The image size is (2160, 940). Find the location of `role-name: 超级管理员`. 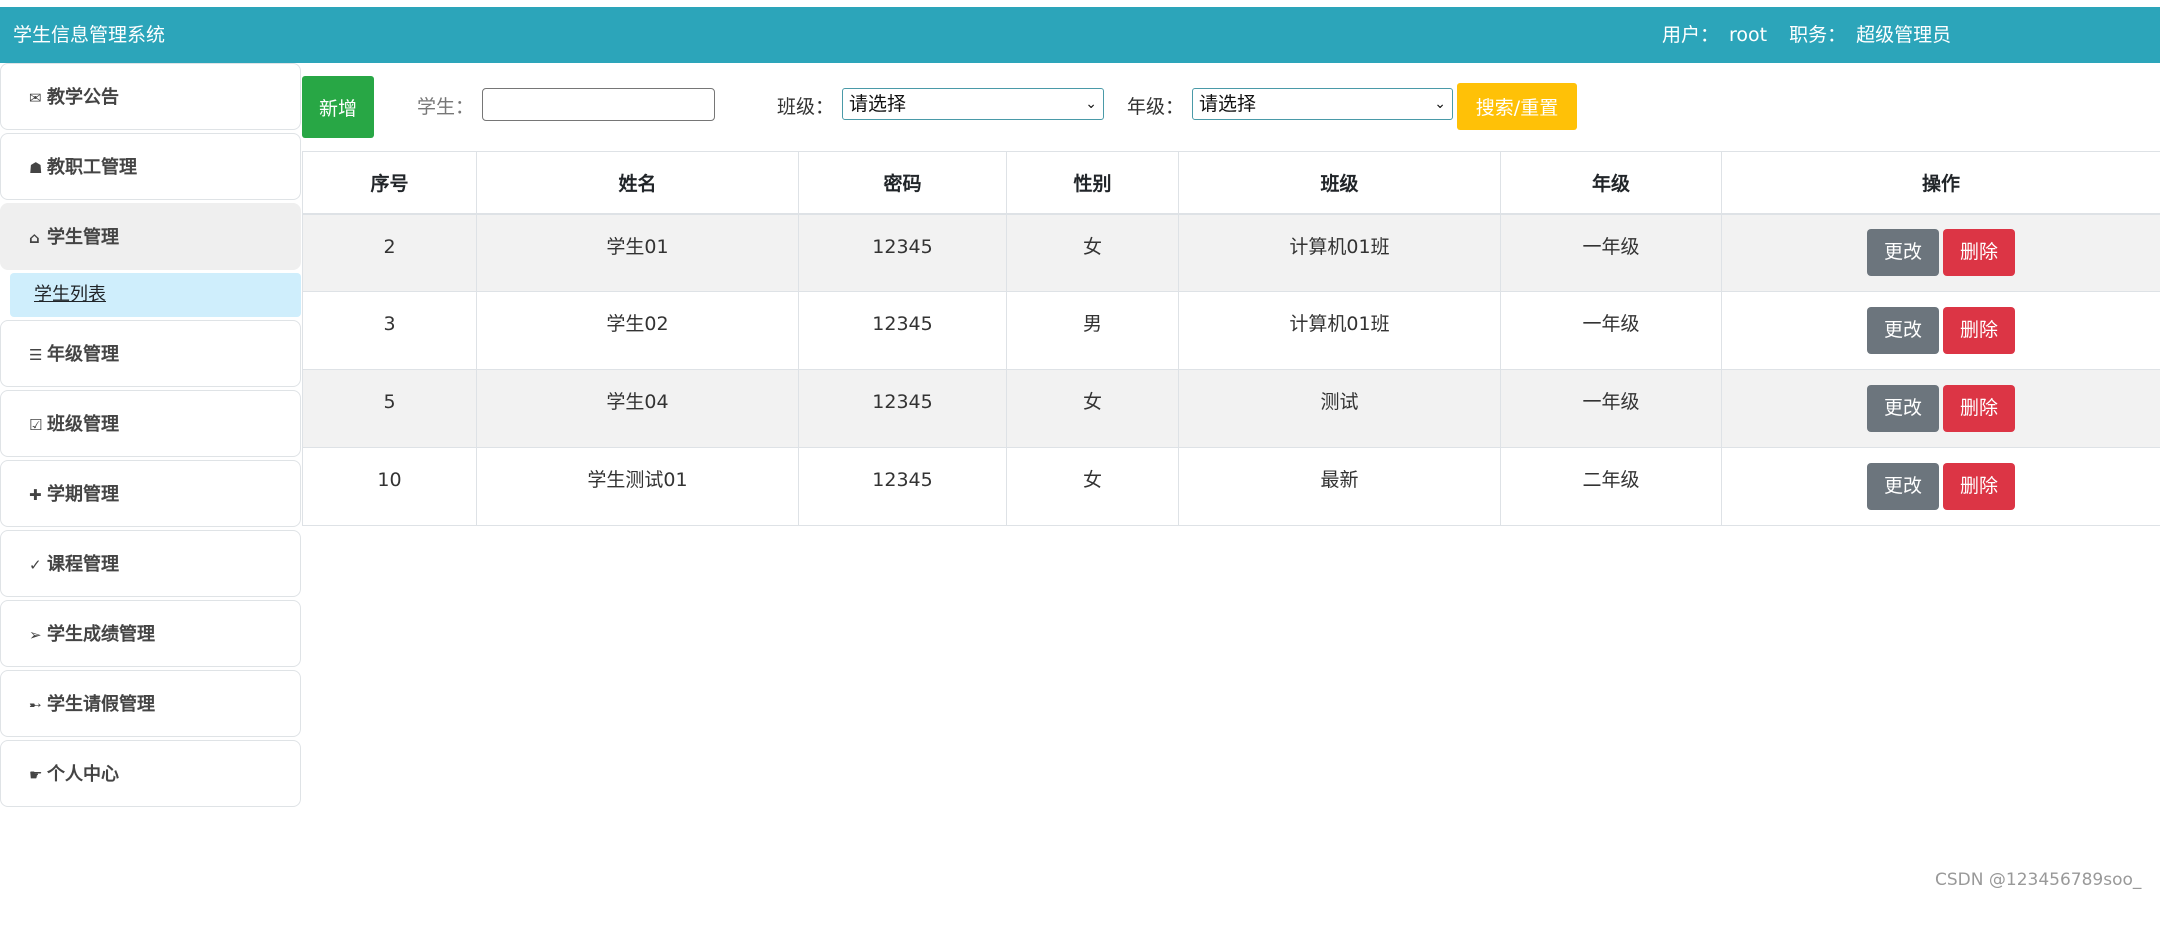

role-name: 超级管理员 is located at coordinates (1904, 35).